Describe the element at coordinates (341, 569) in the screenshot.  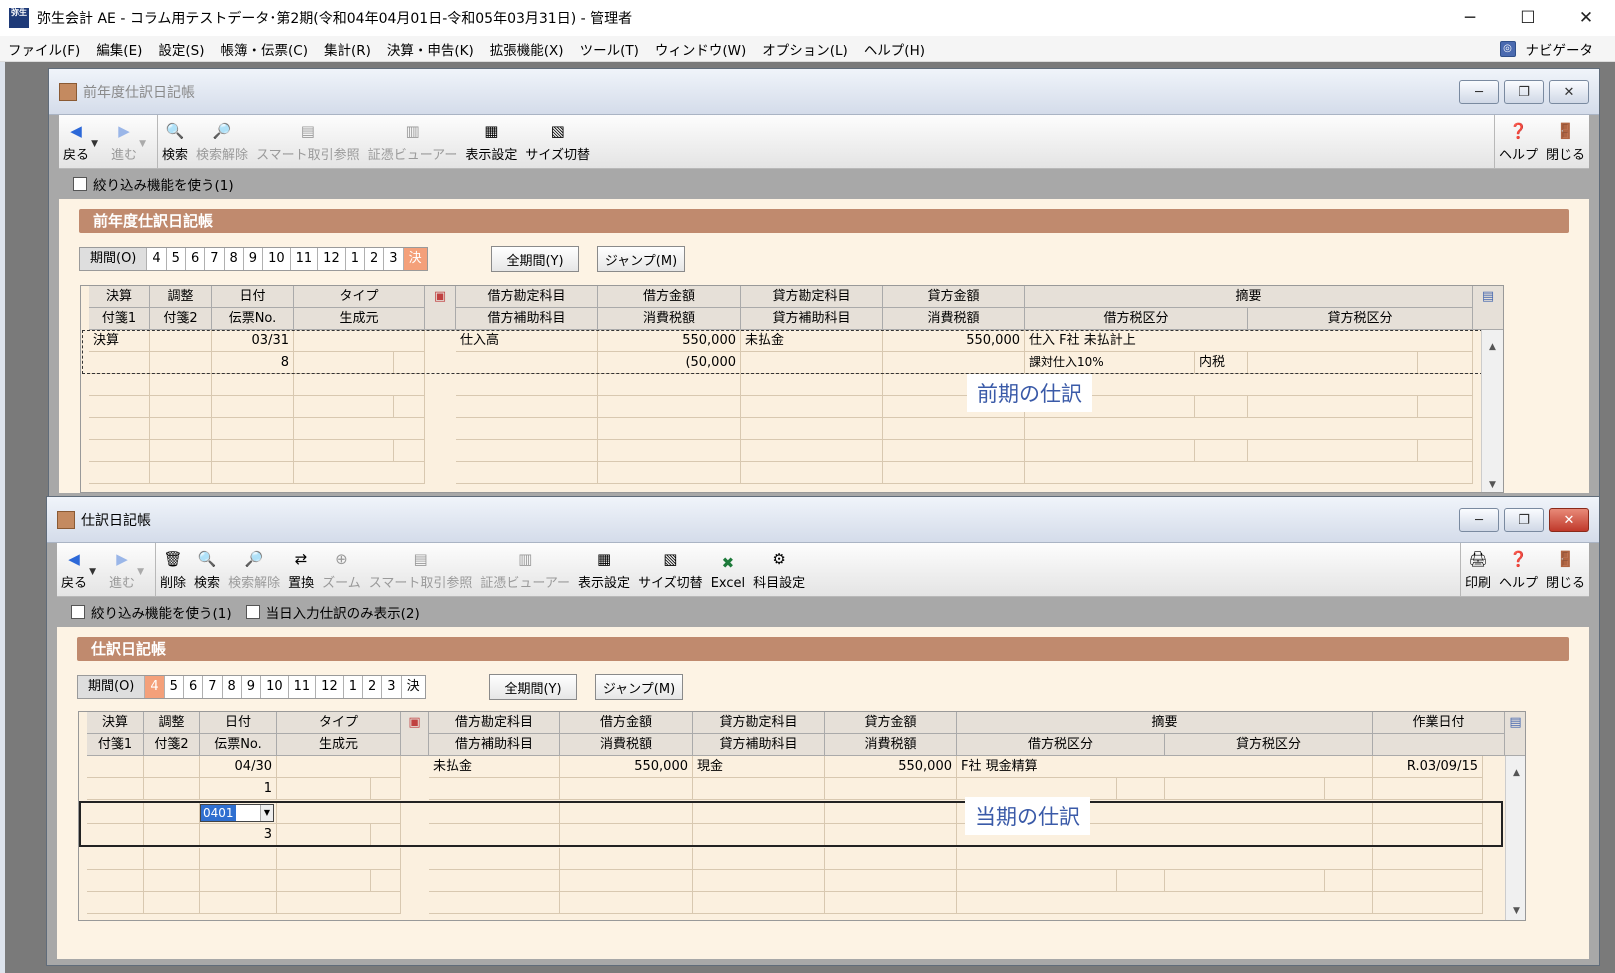
I see `zoom-button: ⊕ ズーム` at that location.